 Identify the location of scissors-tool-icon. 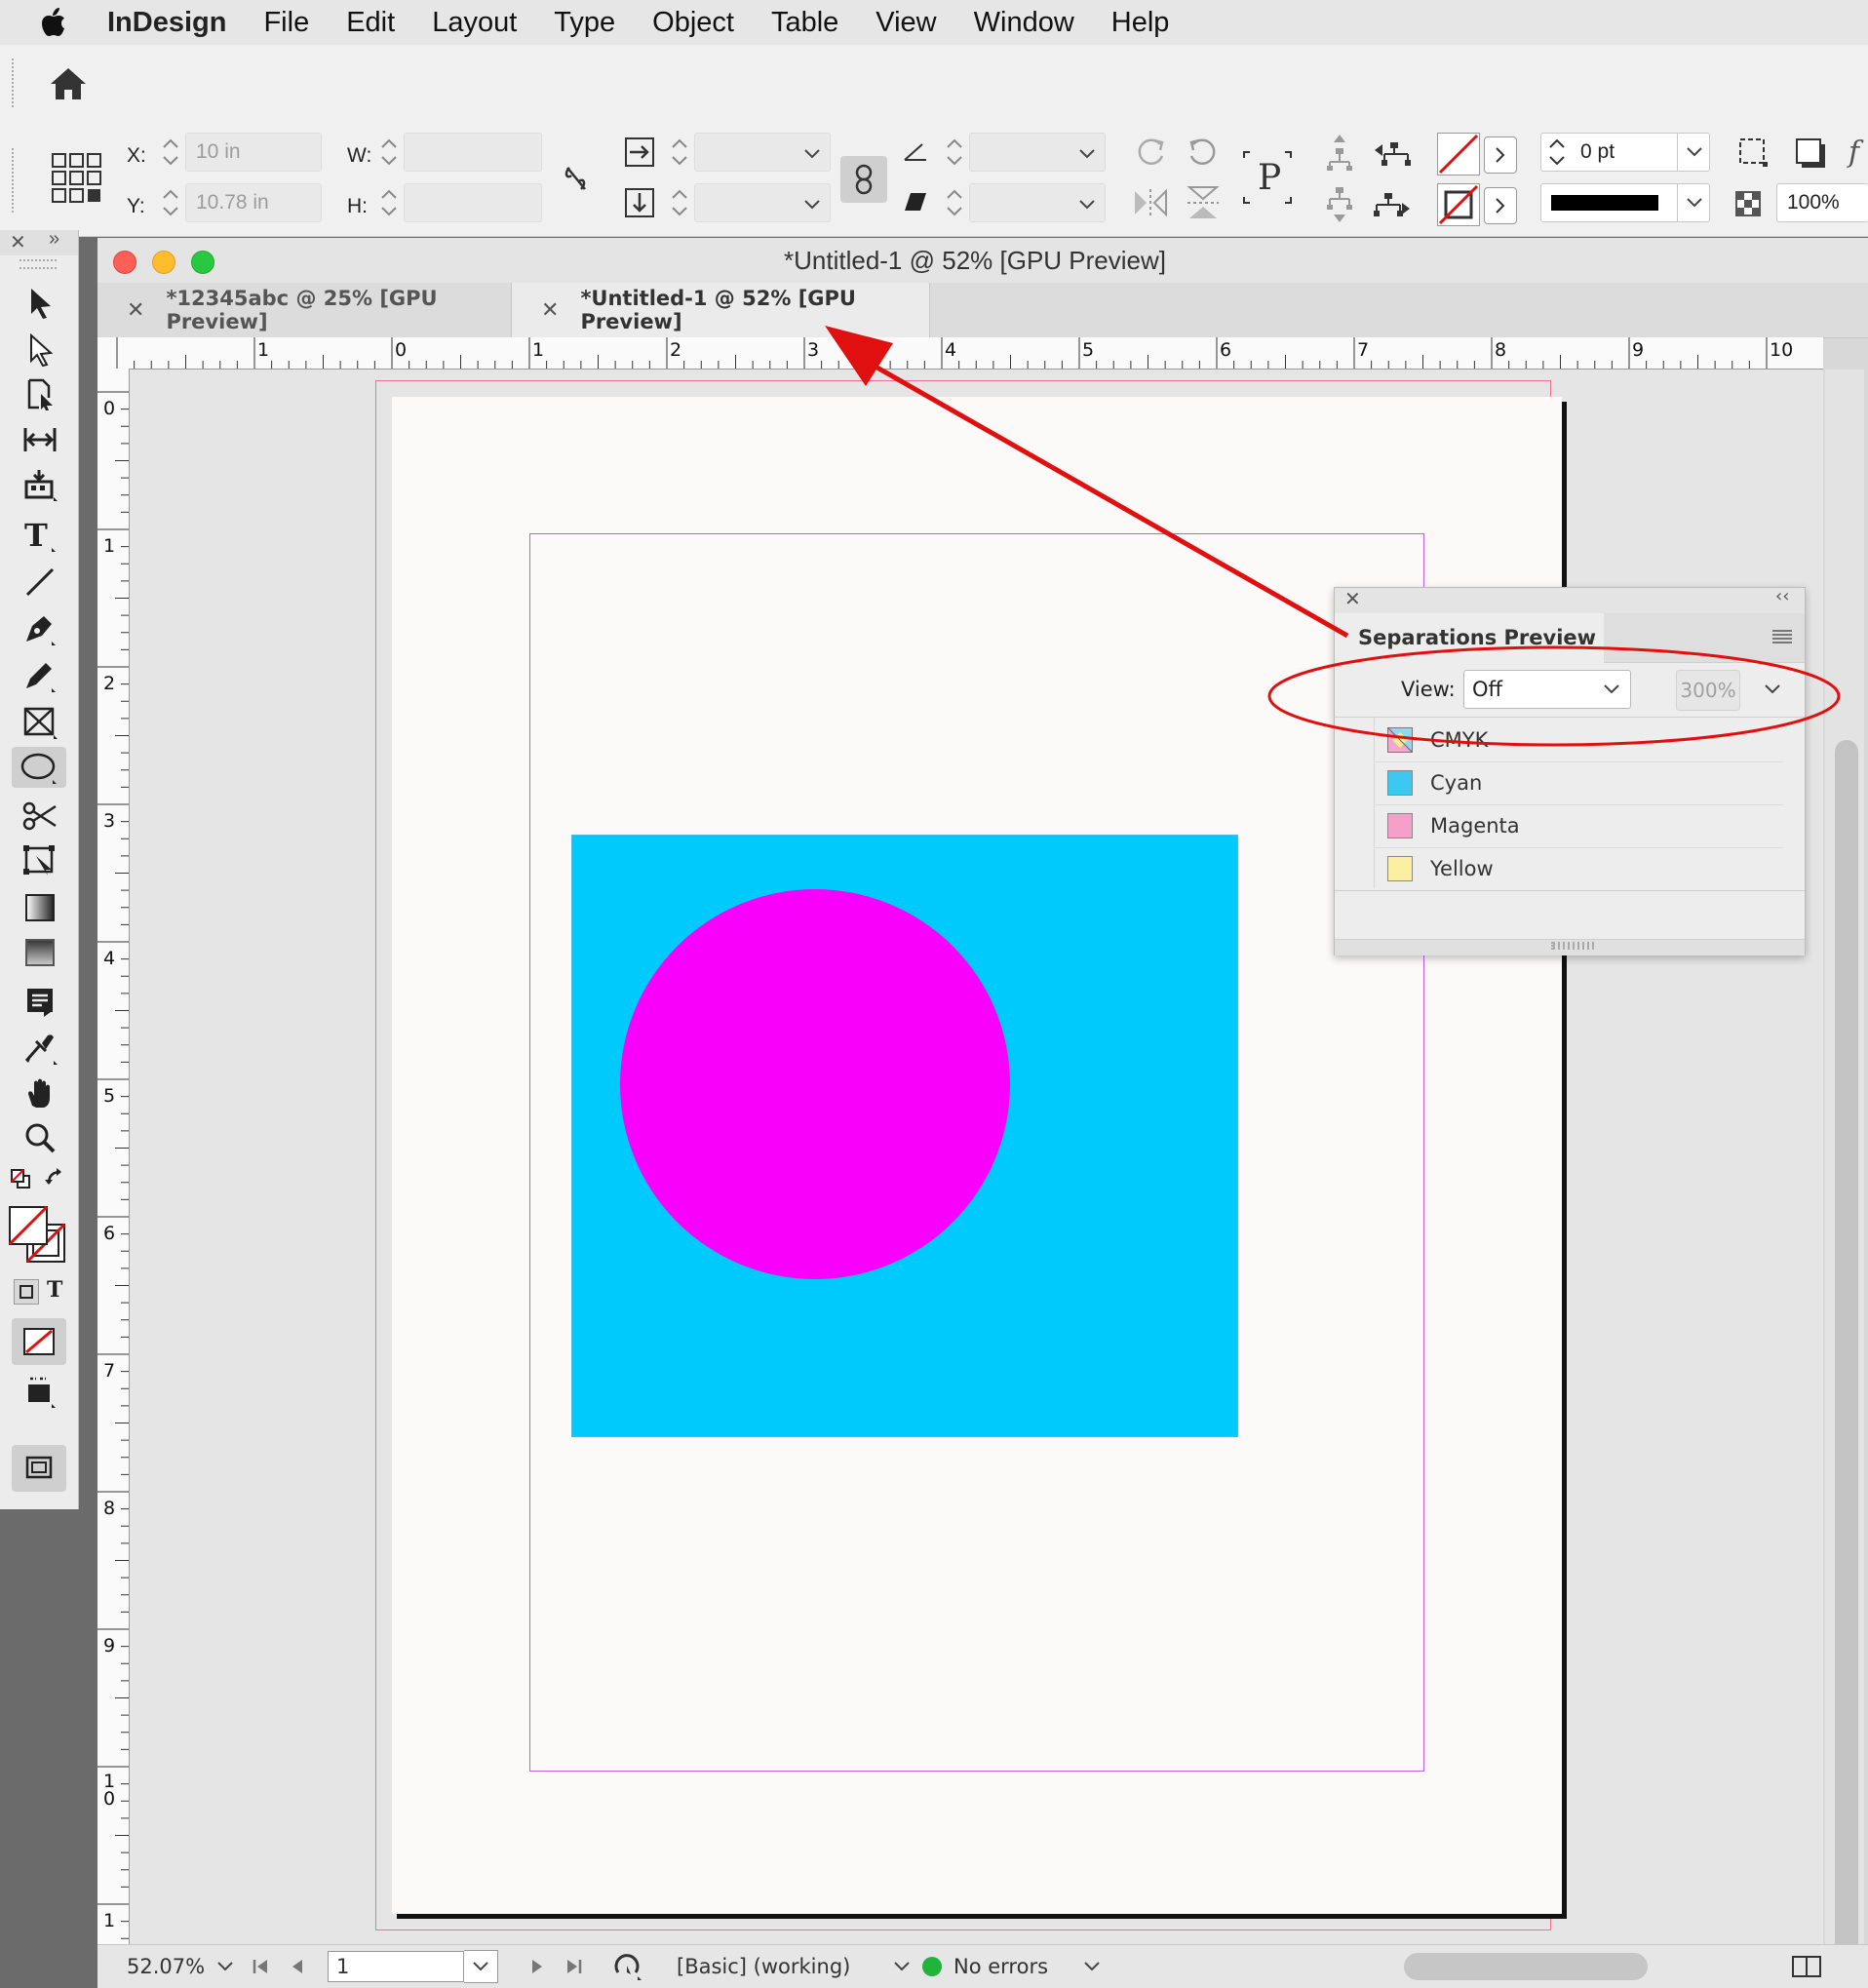
(40, 816).